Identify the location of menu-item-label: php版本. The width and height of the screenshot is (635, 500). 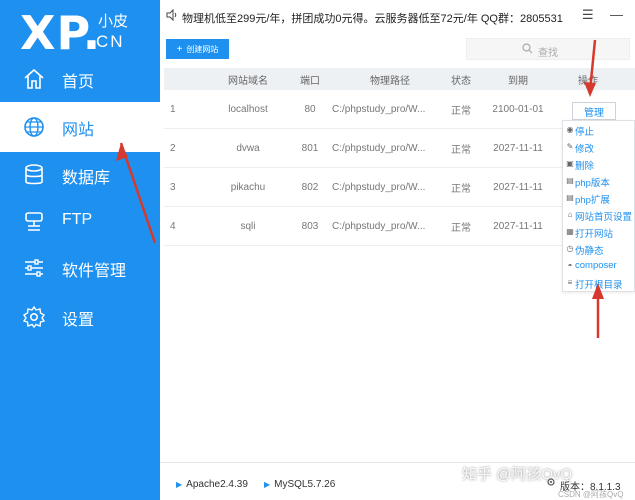
(592, 183).